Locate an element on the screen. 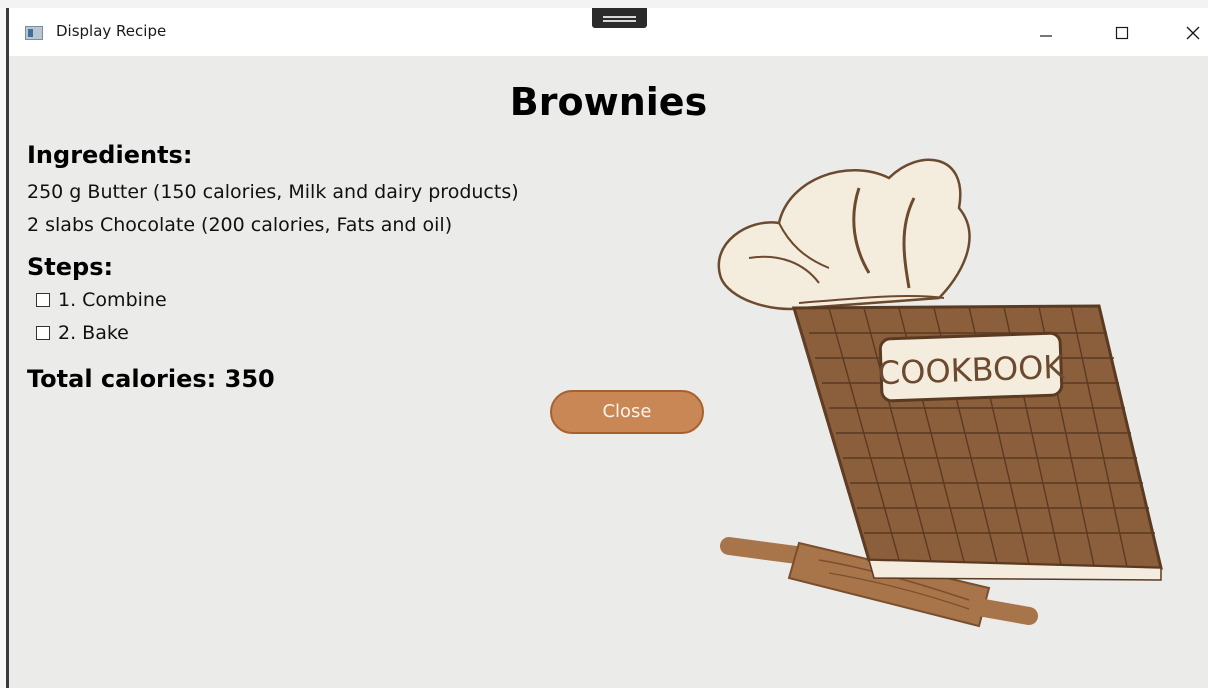  window-title: Display Recipe is located at coordinates (111, 31).